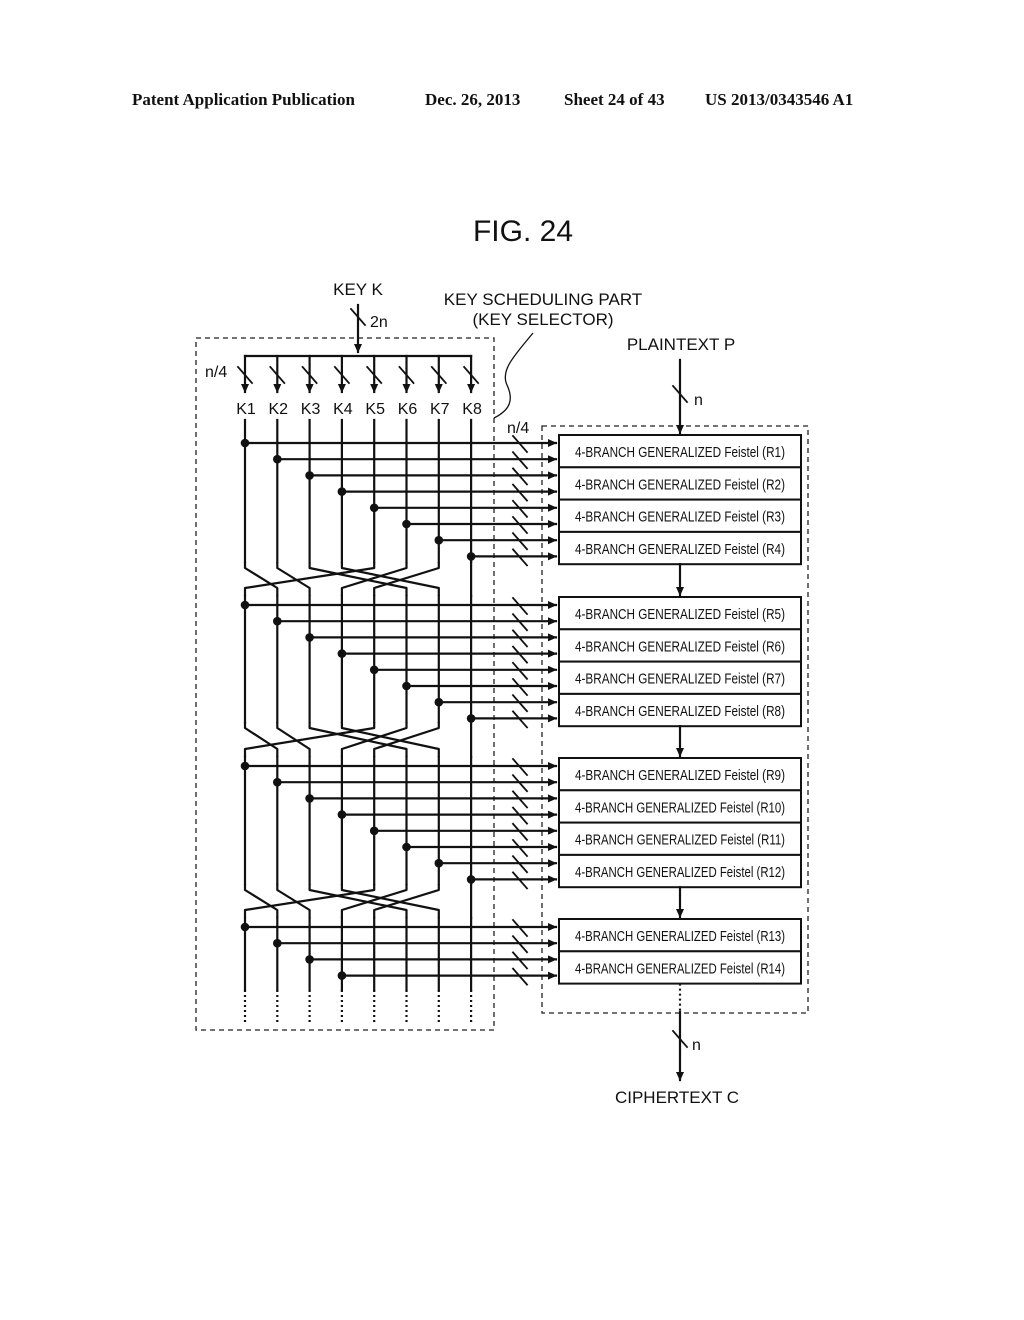 This screenshot has width=1024, height=1320. Describe the element at coordinates (680, 808) in the screenshot. I see `feistel-round-label: 4-BRANCH GENERALIZED Feistel (R10)` at that location.